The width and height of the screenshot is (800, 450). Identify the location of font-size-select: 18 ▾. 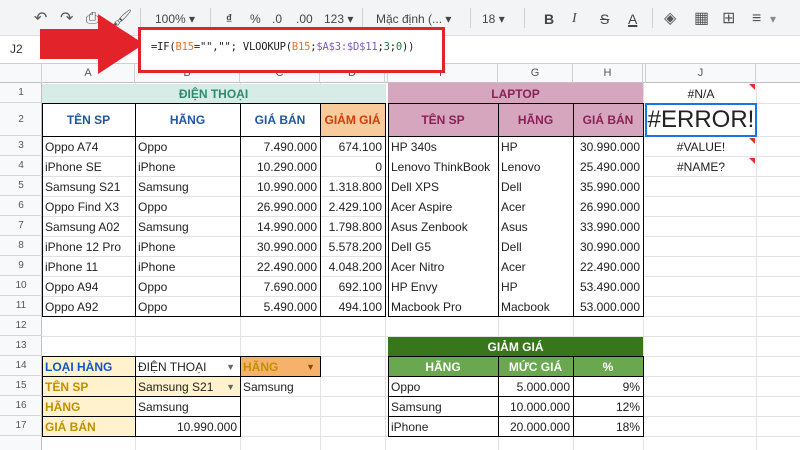
(493, 19).